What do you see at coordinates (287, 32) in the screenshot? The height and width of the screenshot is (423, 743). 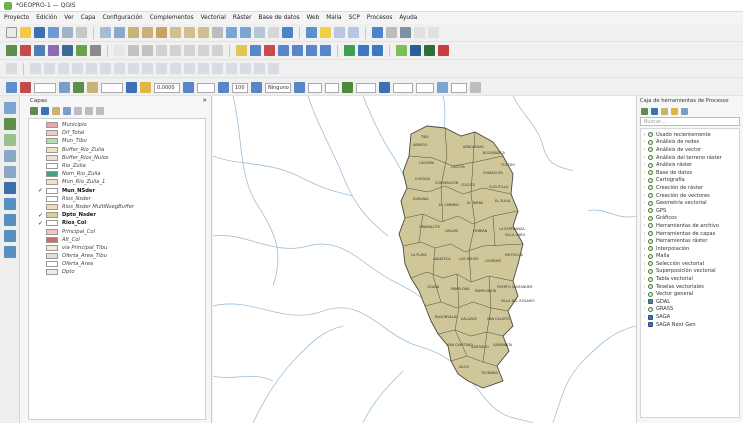 I see `refresh-icon` at bounding box center [287, 32].